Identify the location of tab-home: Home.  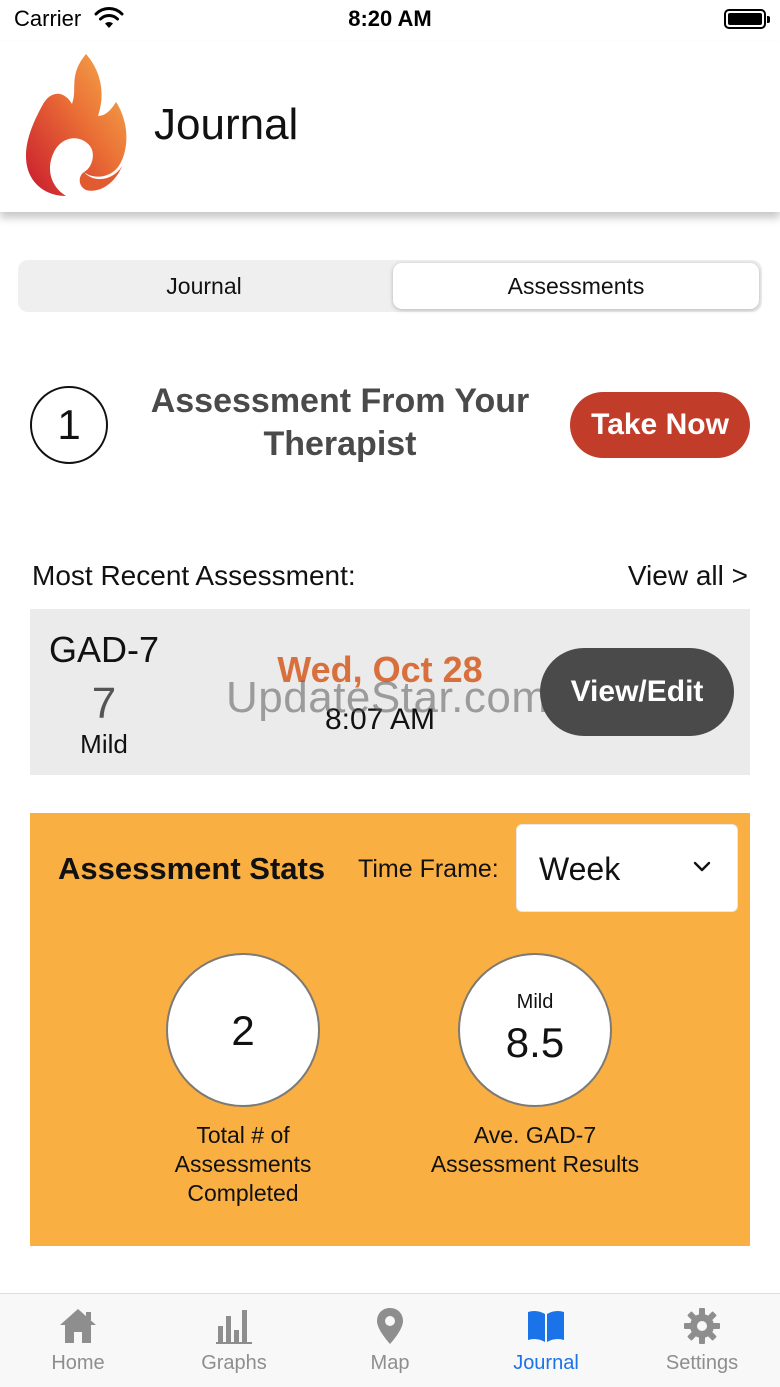
(78, 1340).